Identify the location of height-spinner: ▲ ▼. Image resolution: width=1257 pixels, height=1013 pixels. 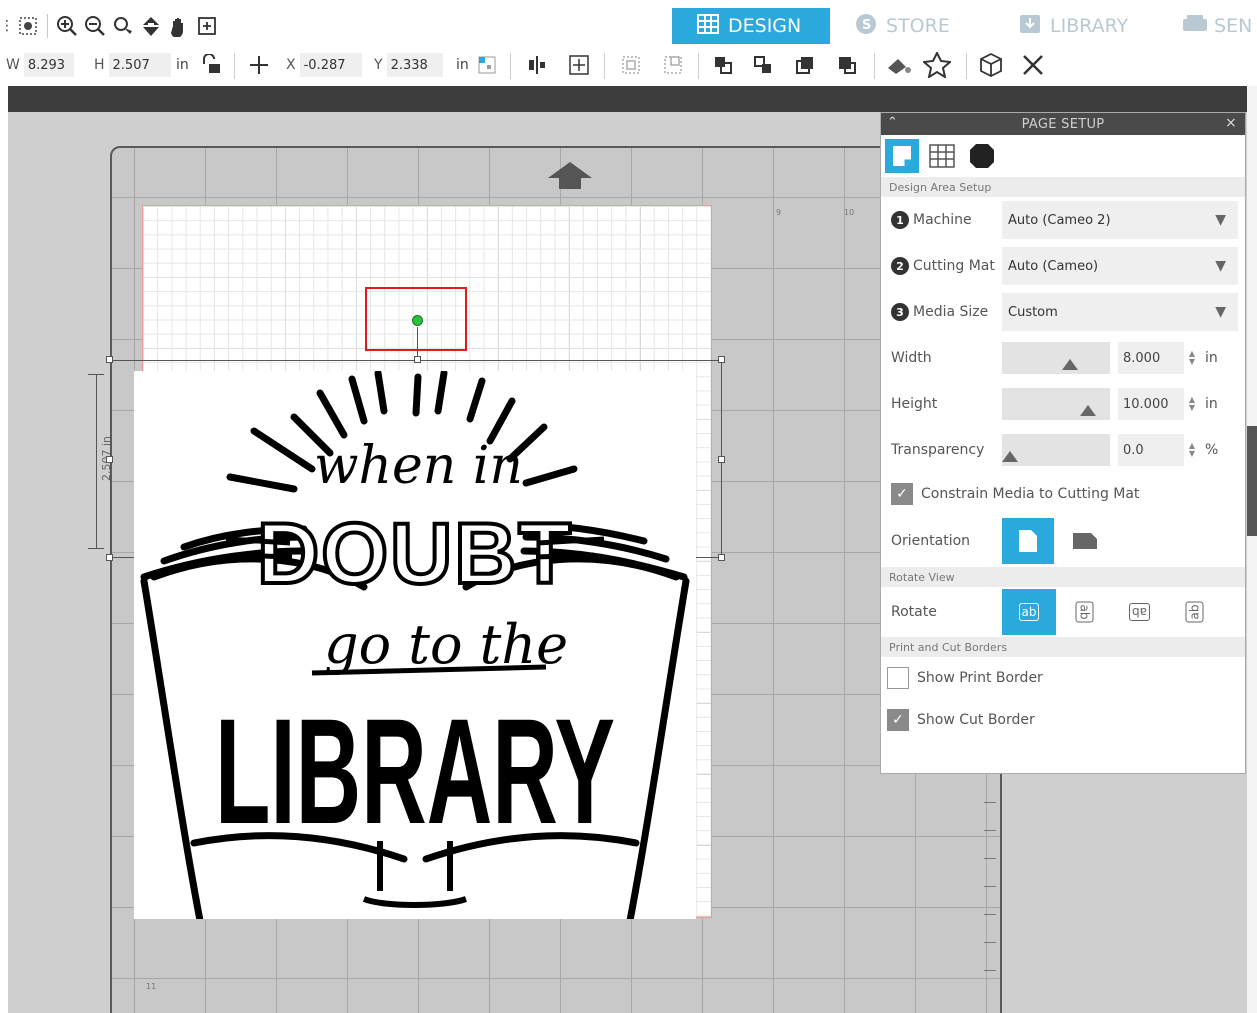
(1192, 404).